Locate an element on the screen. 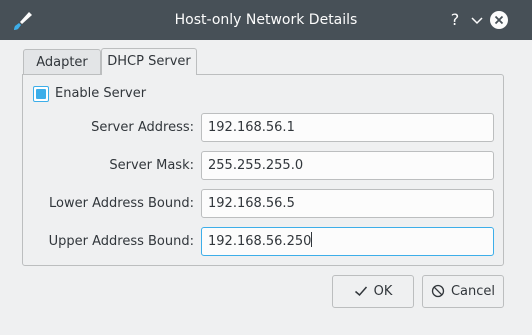  cancel-button: Cancel is located at coordinates (463, 291).